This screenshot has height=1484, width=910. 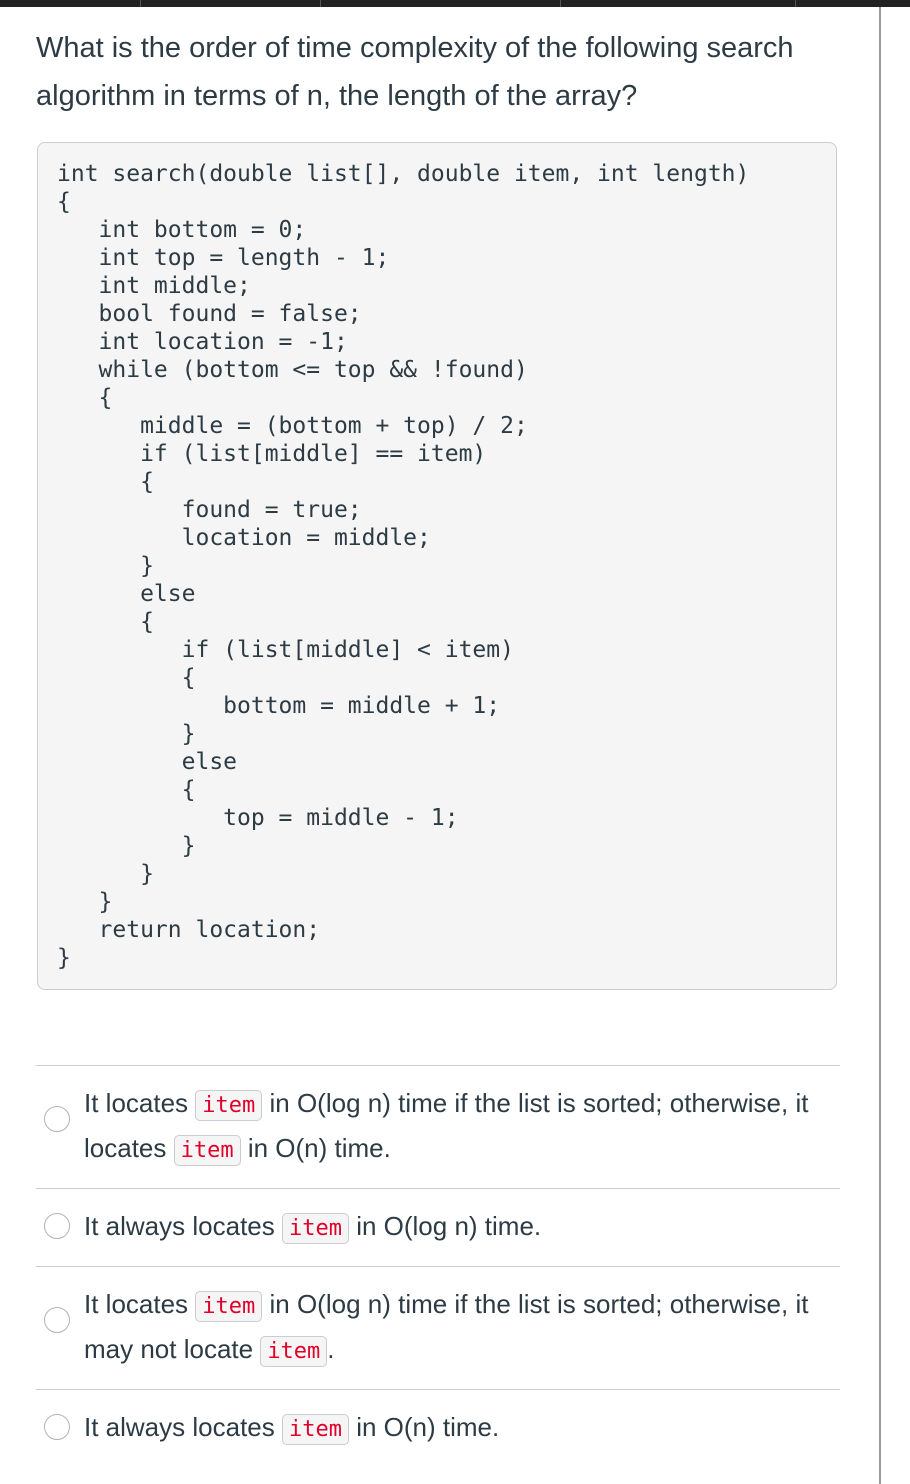 I want to click on answer-option-4: It always locates item in O(n) time., so click(x=438, y=1428).